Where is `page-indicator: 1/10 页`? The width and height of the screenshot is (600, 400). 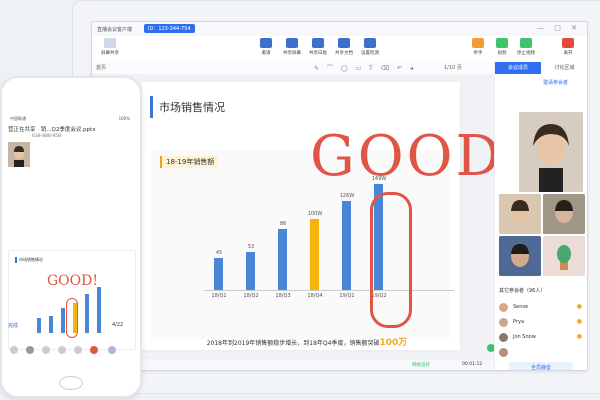
page-indicator: 1/10 页 is located at coordinates (453, 68).